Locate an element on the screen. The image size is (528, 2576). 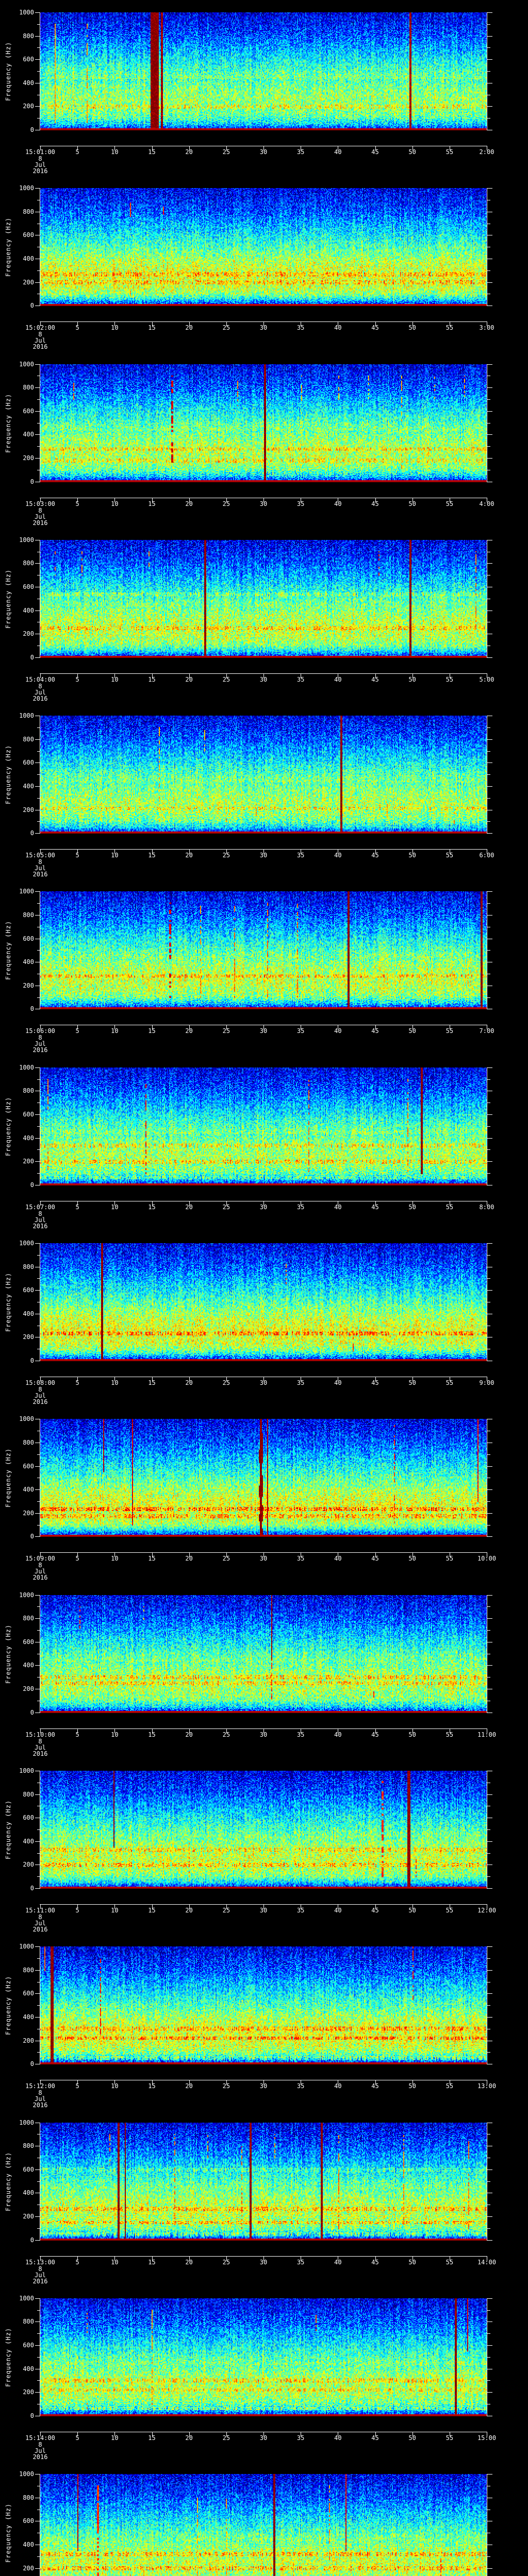
x-end-time-label: 7:00 is located at coordinates (486, 1031).